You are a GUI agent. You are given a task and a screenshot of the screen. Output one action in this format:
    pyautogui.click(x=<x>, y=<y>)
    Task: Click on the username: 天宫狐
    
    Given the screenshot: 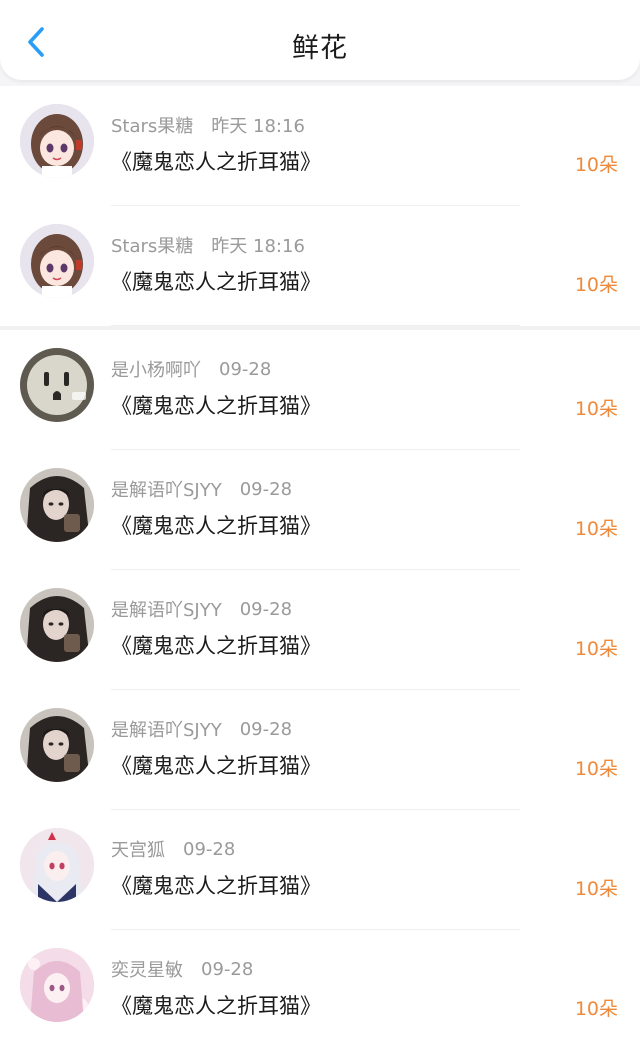 What is the action you would take?
    pyautogui.click(x=138, y=849)
    